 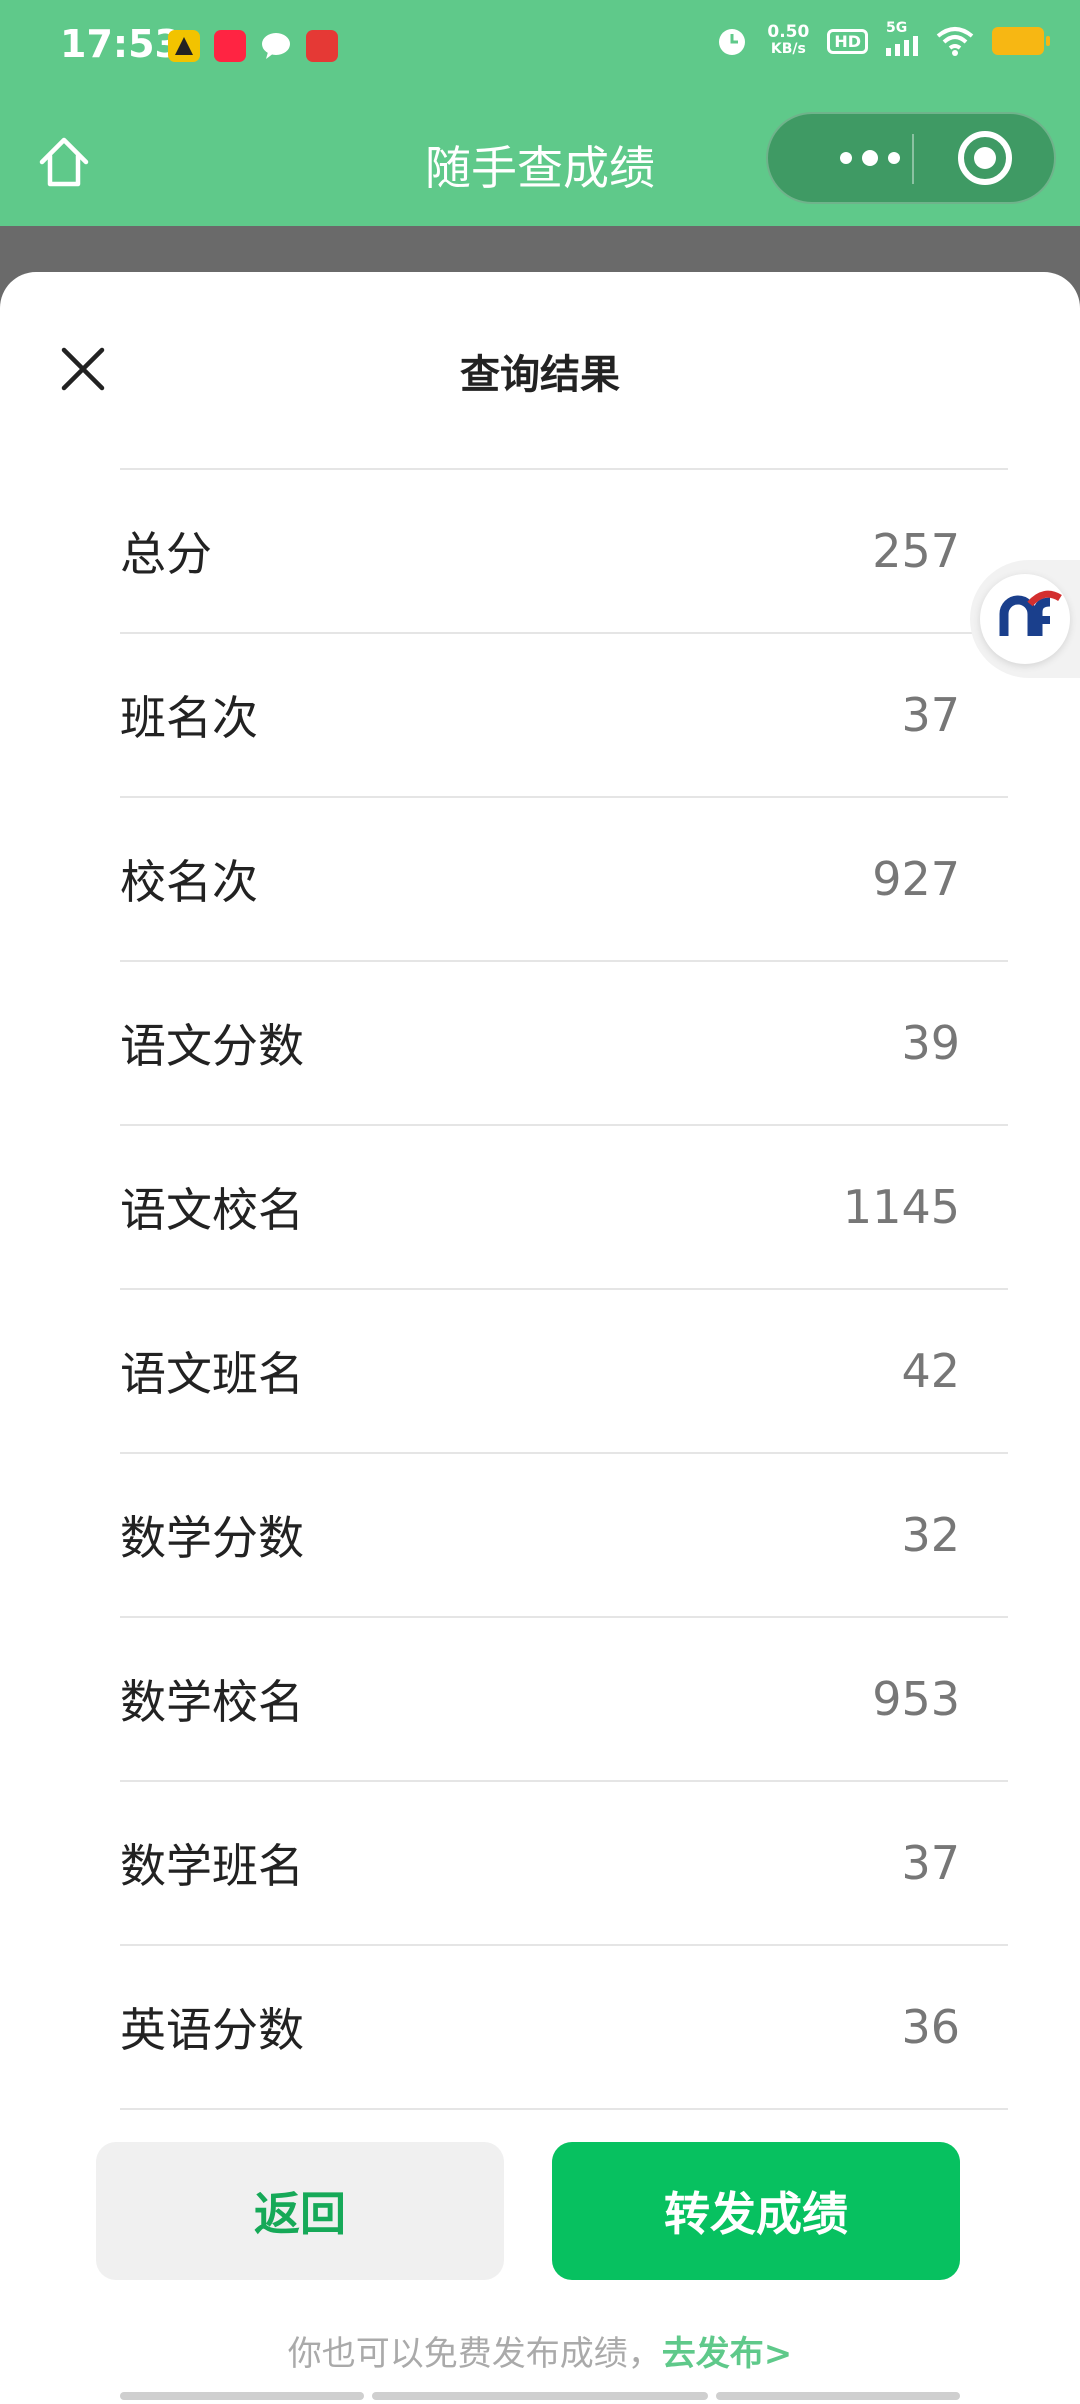 What do you see at coordinates (212, 1046) in the screenshot?
I see `score-label: 语文分数` at bounding box center [212, 1046].